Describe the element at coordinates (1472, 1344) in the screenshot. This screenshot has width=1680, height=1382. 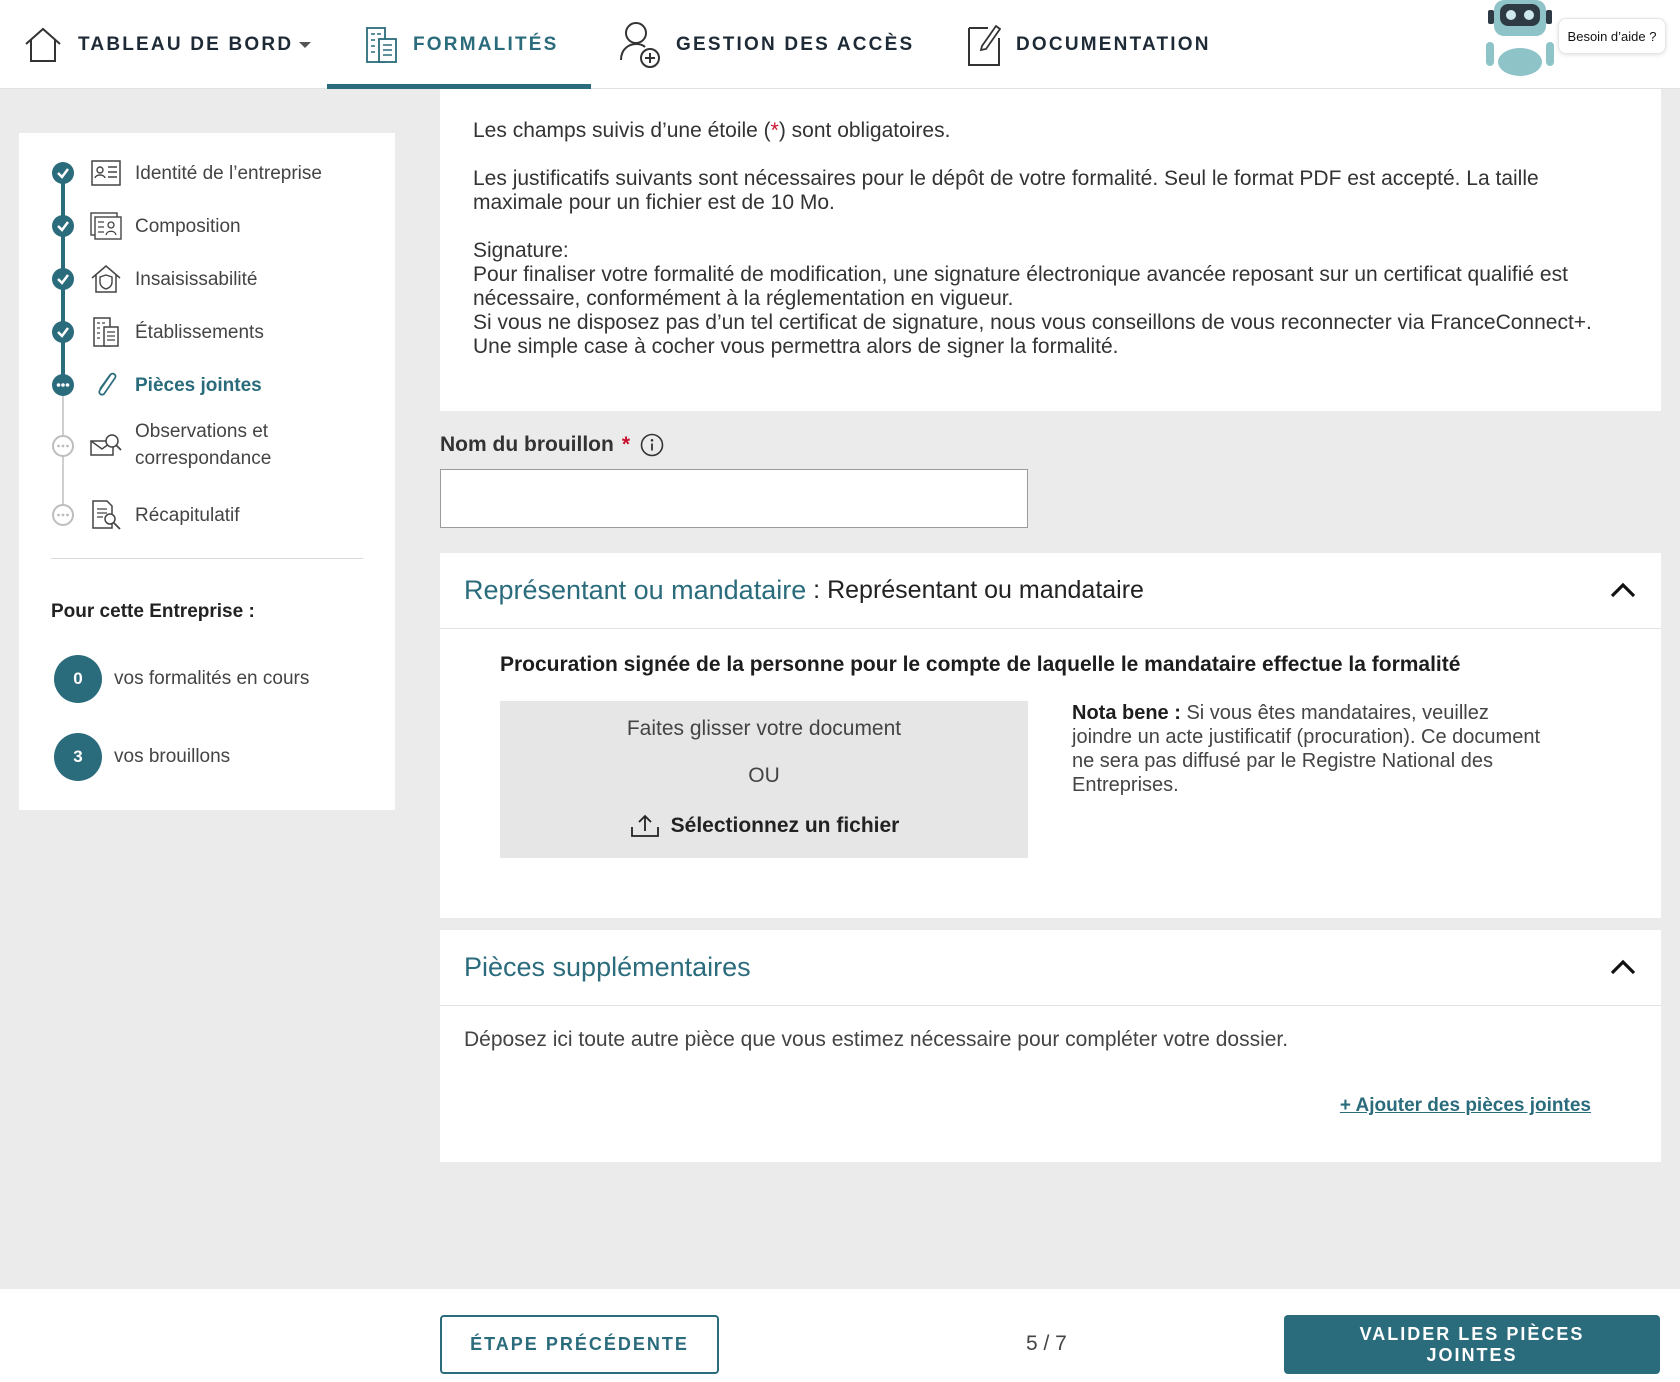
I see `validate-attachments-button: VALIDER LES PIÈCES JOINTES` at that location.